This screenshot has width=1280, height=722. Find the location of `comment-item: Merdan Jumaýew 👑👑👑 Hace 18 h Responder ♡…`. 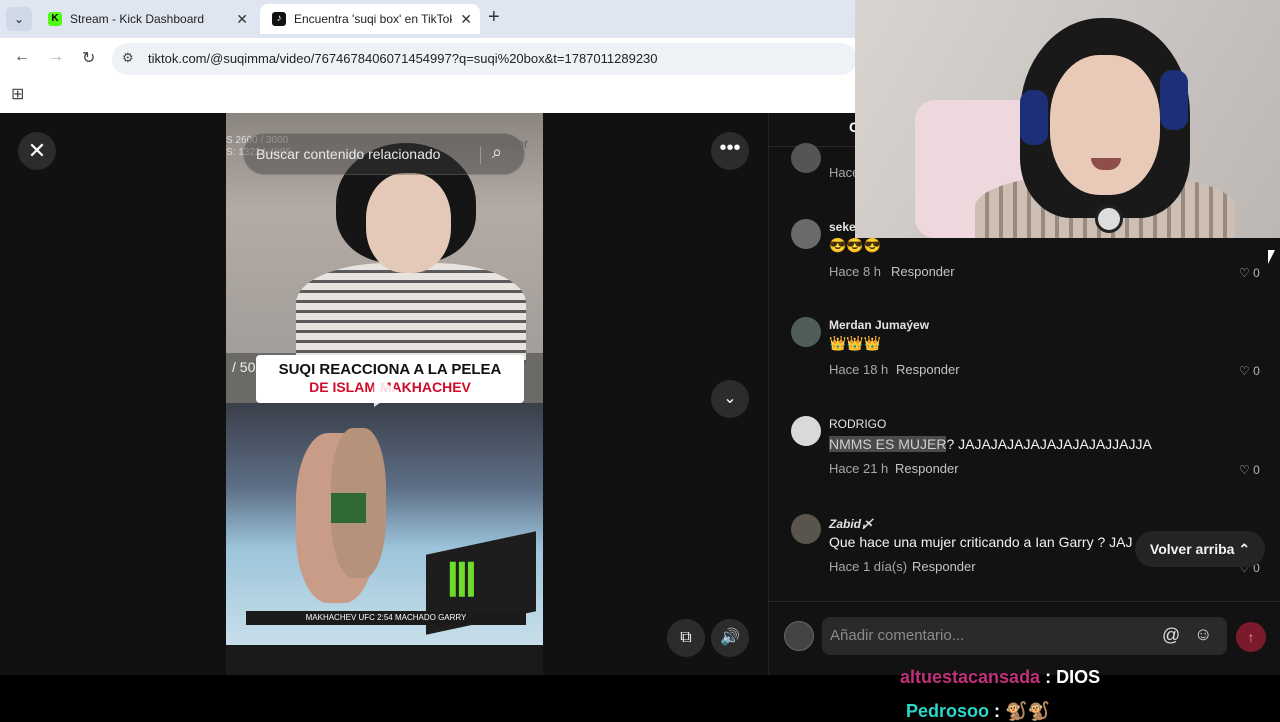

comment-item: Merdan Jumaýew 👑👑👑 Hace 18 h Responder ♡… is located at coordinates (1024, 362).